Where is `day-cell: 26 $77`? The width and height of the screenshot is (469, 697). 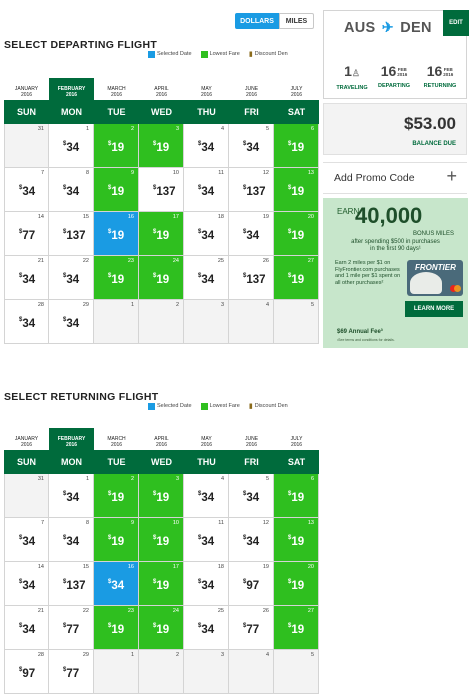 day-cell: 26 $77 is located at coordinates (251, 628).